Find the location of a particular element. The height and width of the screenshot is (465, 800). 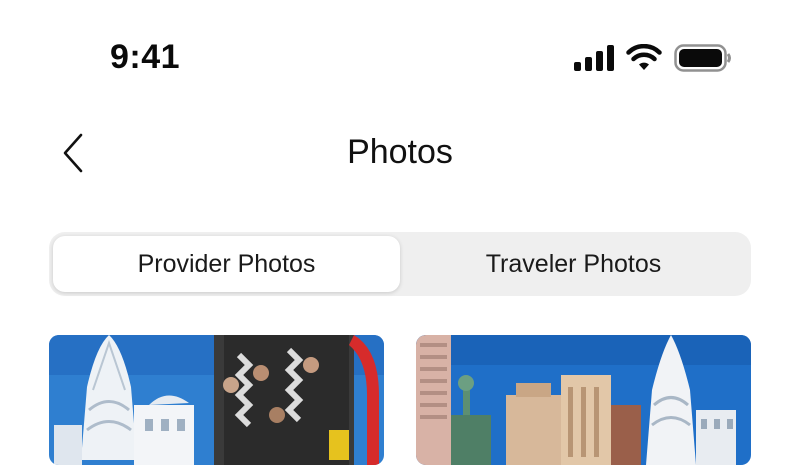

tab-traveler-photos: Traveler Photos is located at coordinates (573, 264).